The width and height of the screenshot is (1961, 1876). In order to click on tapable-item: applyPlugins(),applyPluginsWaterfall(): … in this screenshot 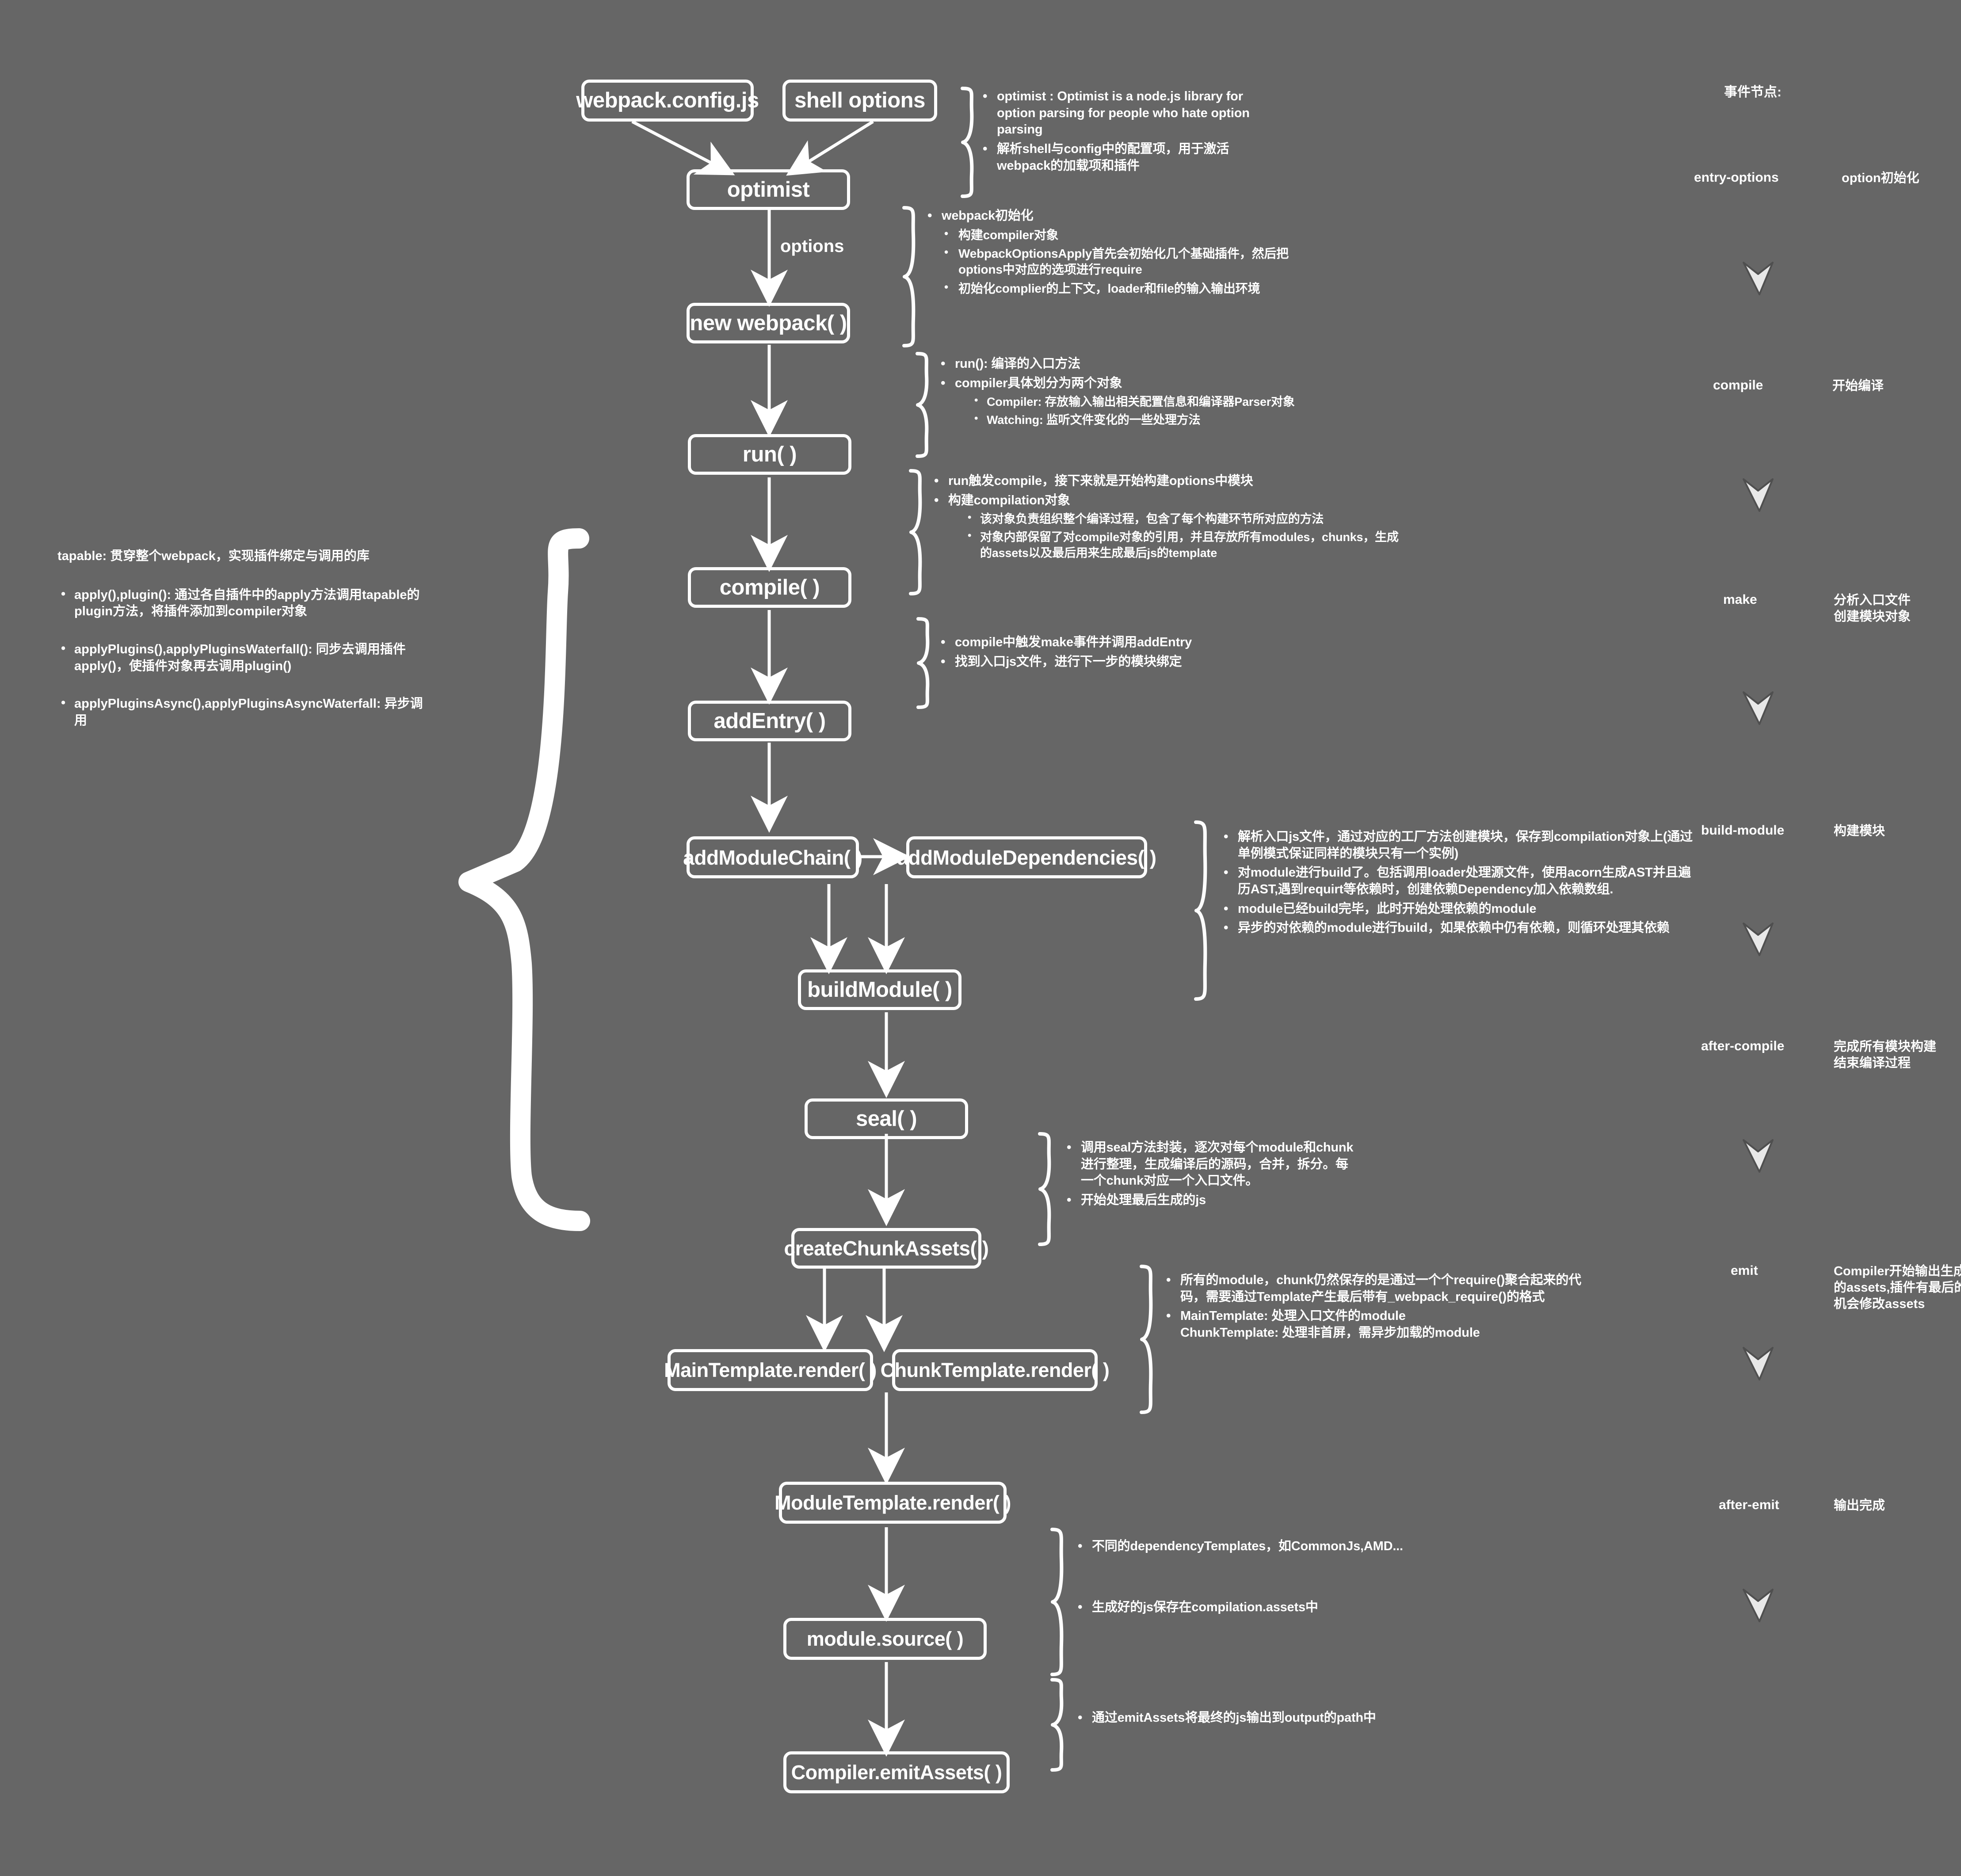, I will do `click(243, 658)`.